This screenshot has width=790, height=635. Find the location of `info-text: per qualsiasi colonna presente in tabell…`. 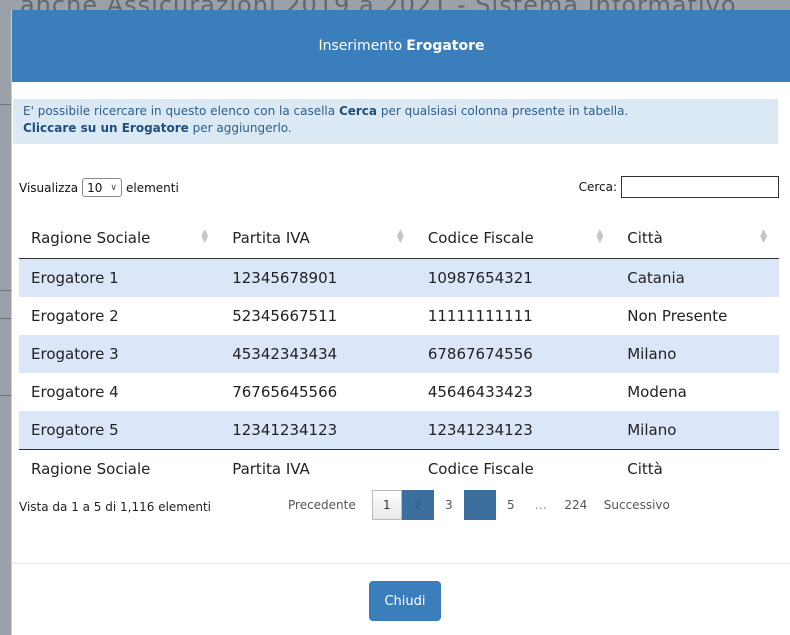

info-text: per qualsiasi colonna presente in tabell… is located at coordinates (503, 111).